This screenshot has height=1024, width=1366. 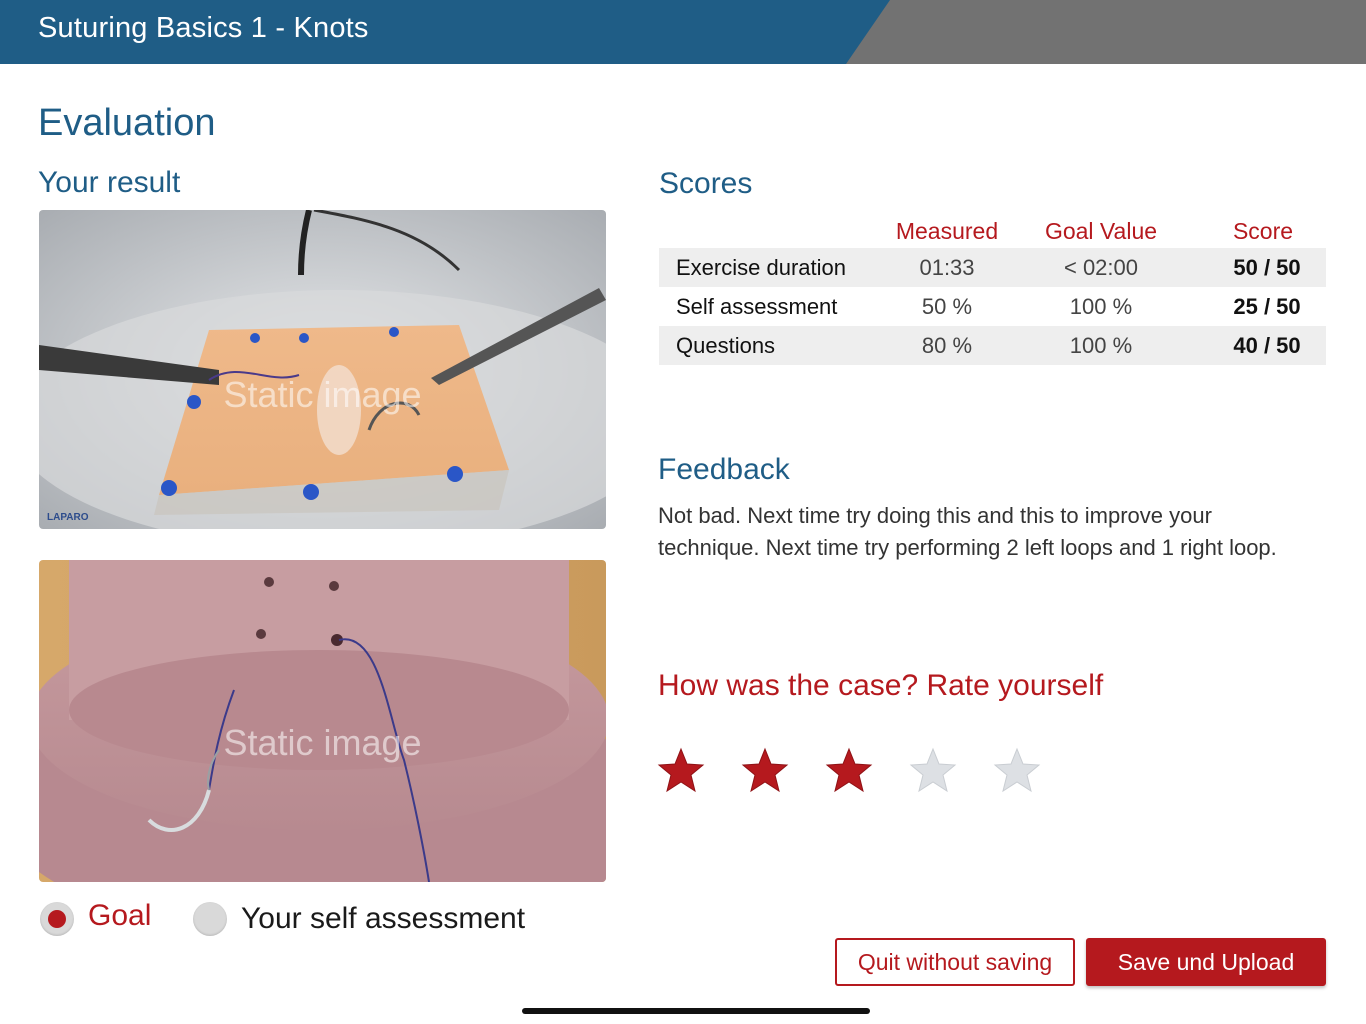 I want to click on view-option-label: Goal, so click(x=120, y=915).